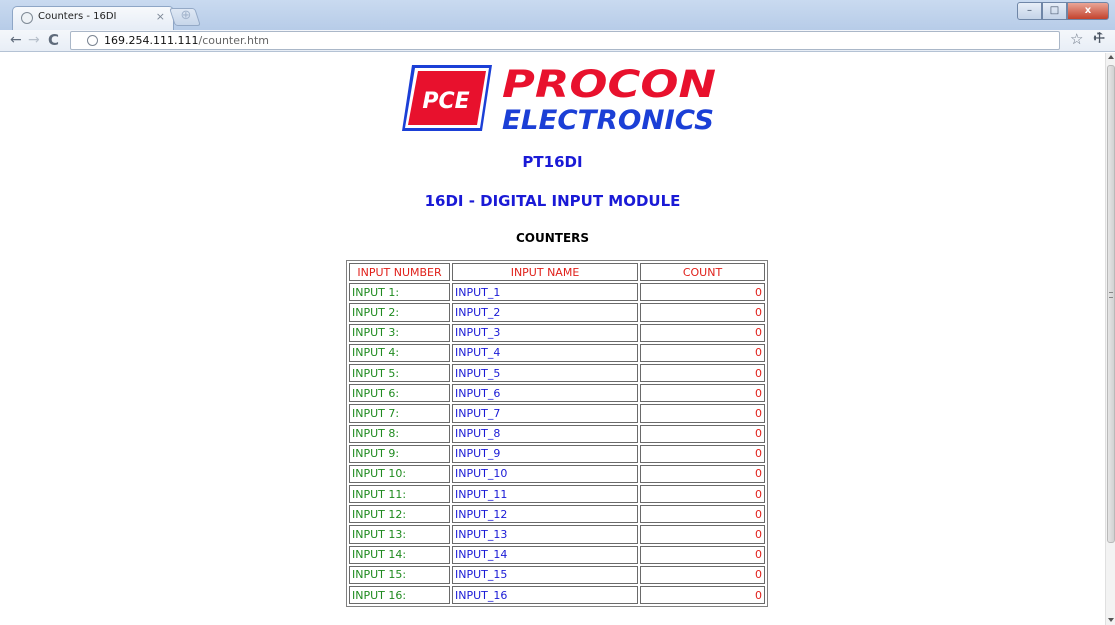 Image resolution: width=1115 pixels, height=625 pixels. I want to click on input-name-cell: INPUT_8, so click(545, 433).